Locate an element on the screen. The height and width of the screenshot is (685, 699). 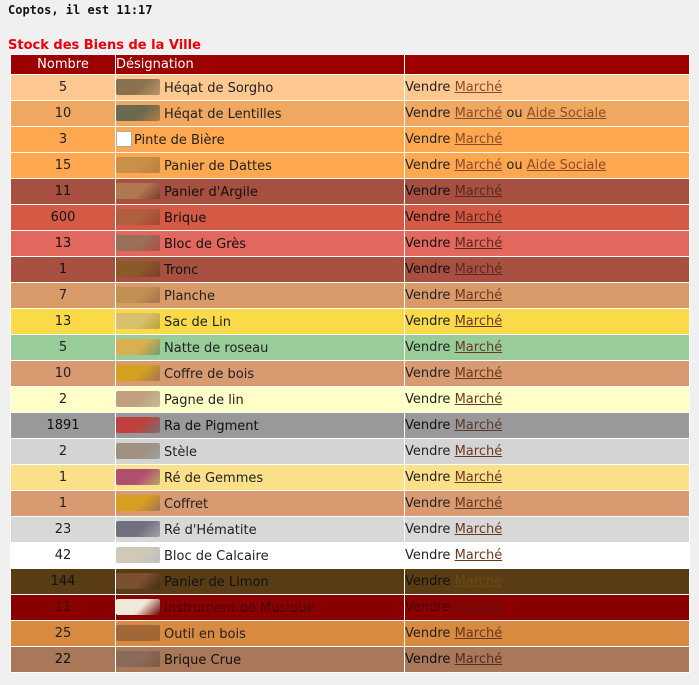
item-designation: Bloc de Calcaire is located at coordinates (260, 555).